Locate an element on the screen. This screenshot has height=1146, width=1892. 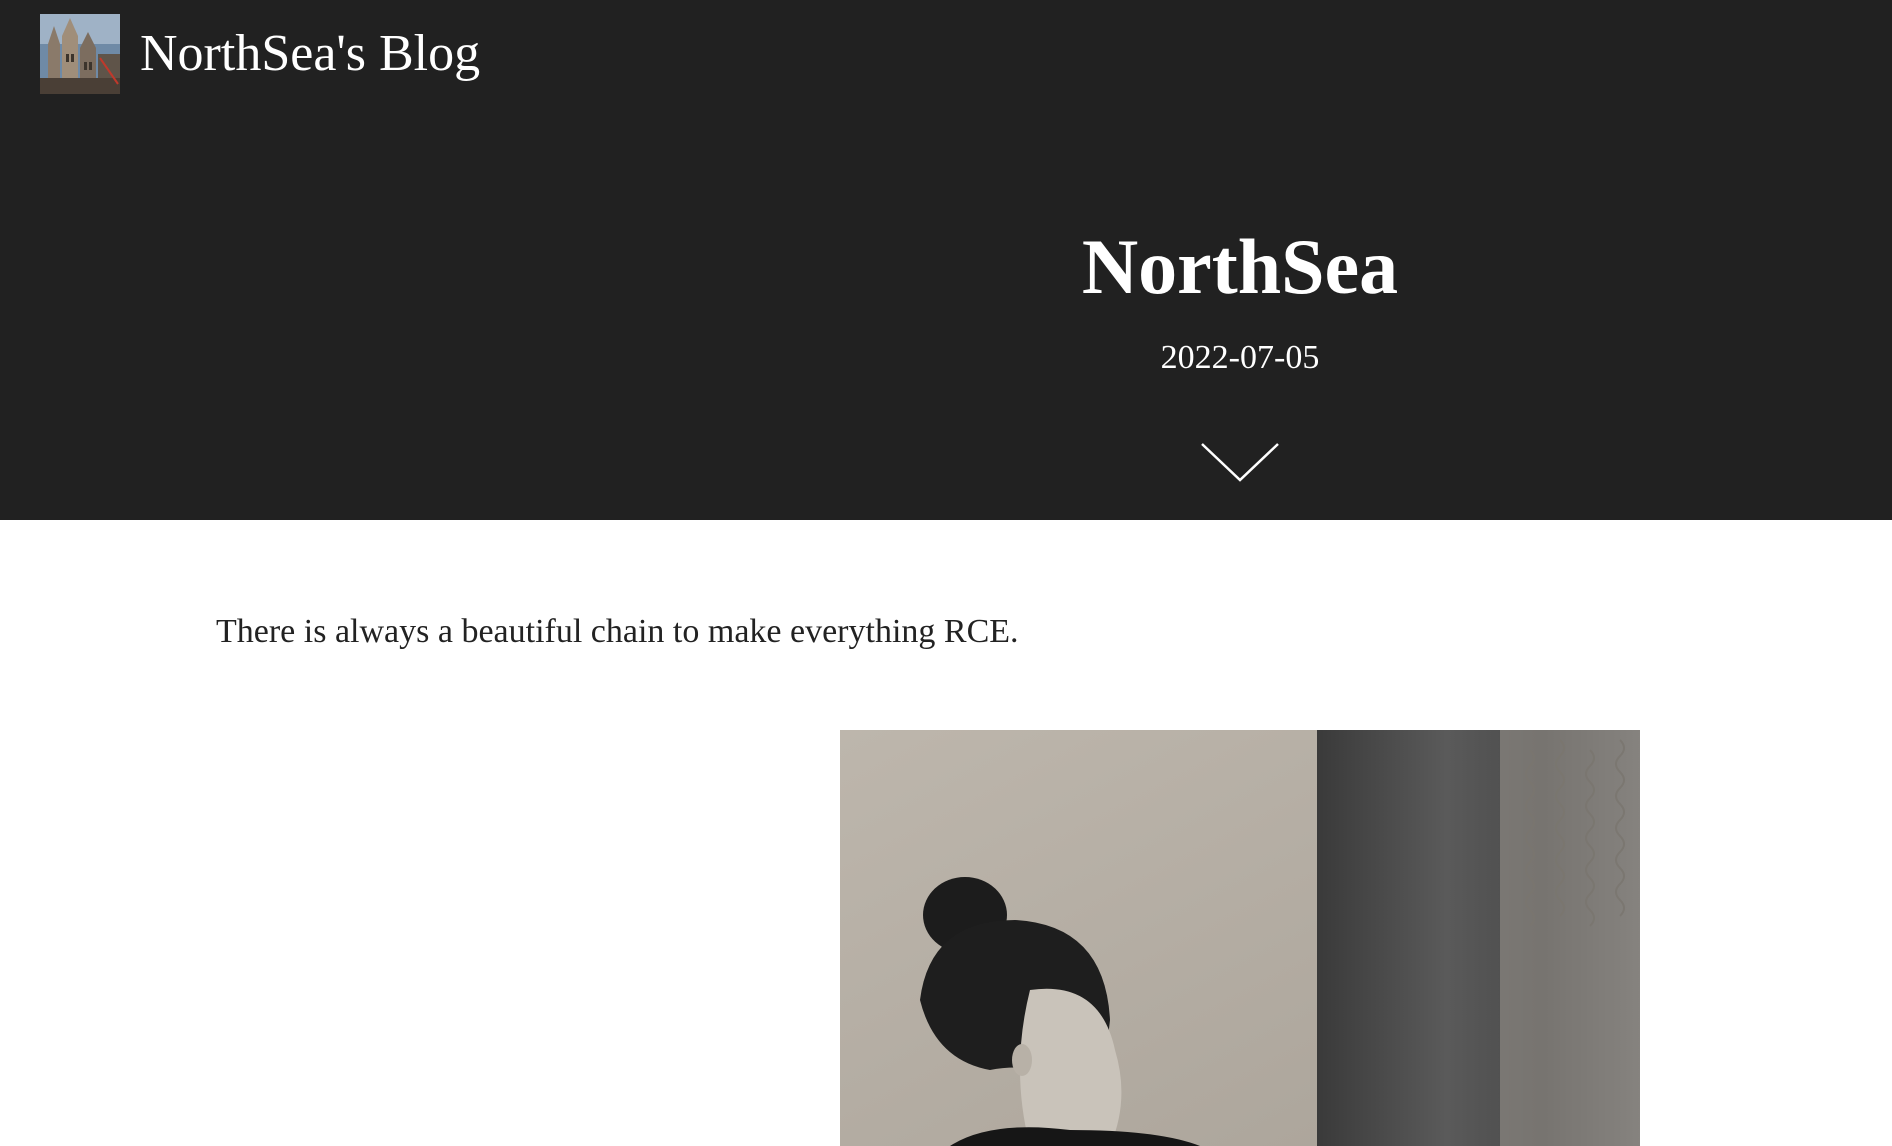
site-title: NorthSea's Blog is located at coordinates (310, 54).